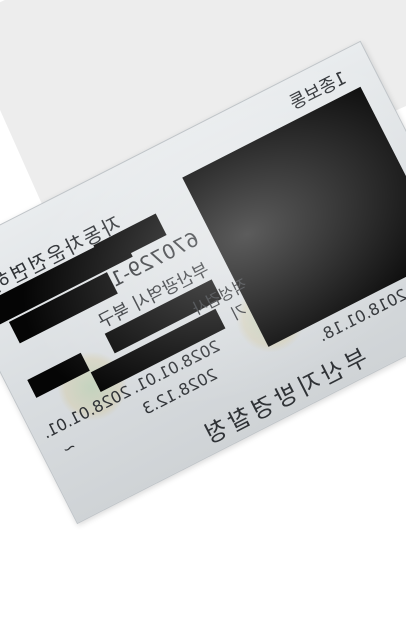 The image size is (406, 644). I want to click on issuing-authority: 부산지방경찰청, so click(284, 397).